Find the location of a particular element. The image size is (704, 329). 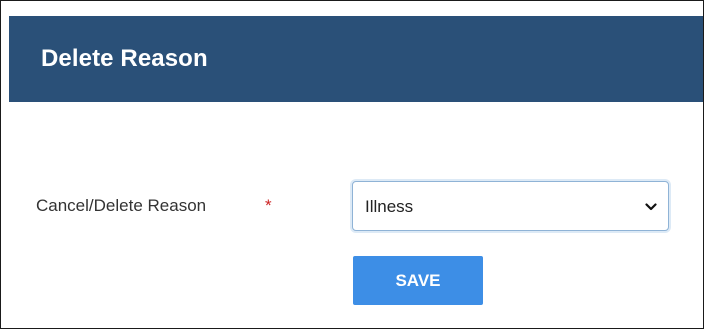

chevron-down-icon is located at coordinates (651, 207).